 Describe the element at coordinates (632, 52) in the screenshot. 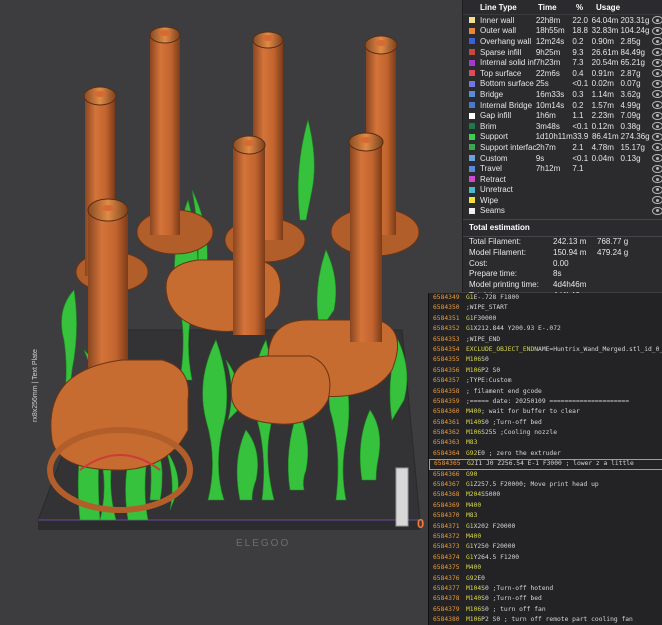

I see `line-type-weight: 84.49g` at that location.